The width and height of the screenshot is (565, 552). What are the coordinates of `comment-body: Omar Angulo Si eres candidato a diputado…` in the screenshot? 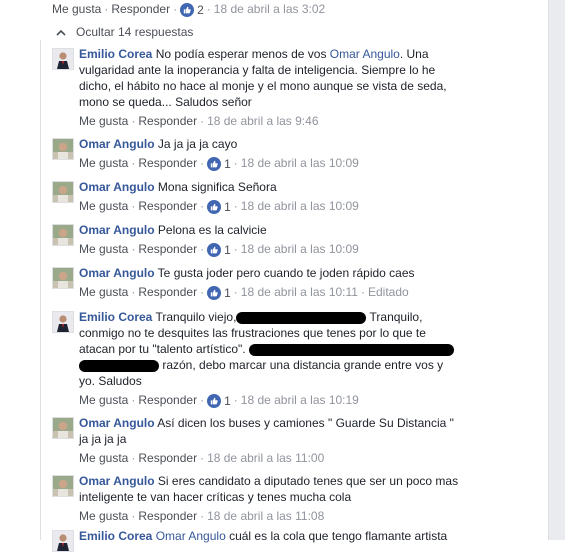 It's located at (270, 498).